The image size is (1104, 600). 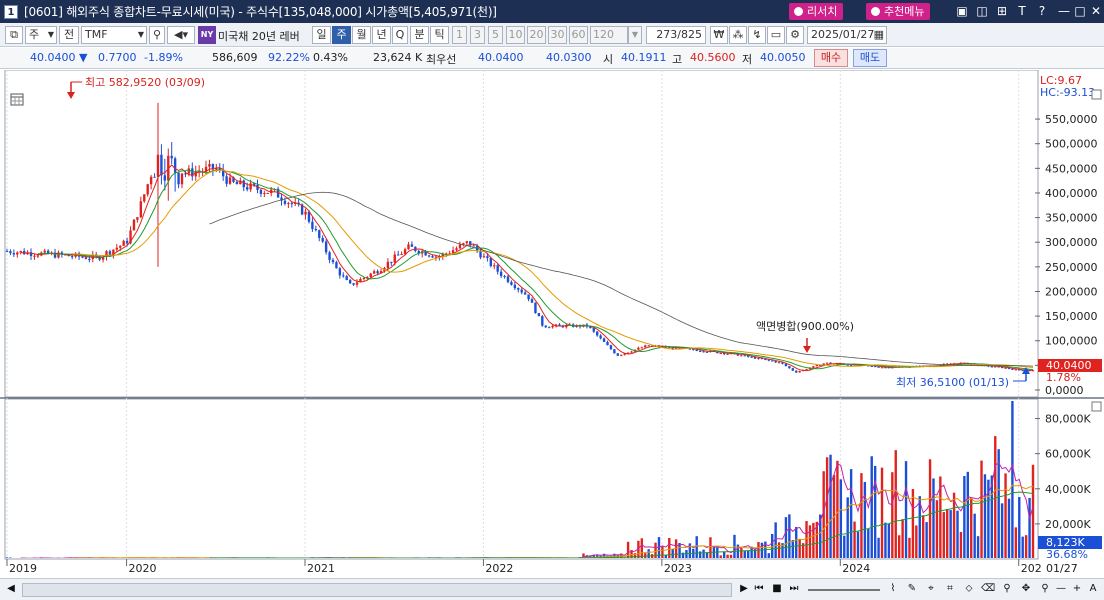 I want to click on interval-60: 60, so click(x=578, y=35).